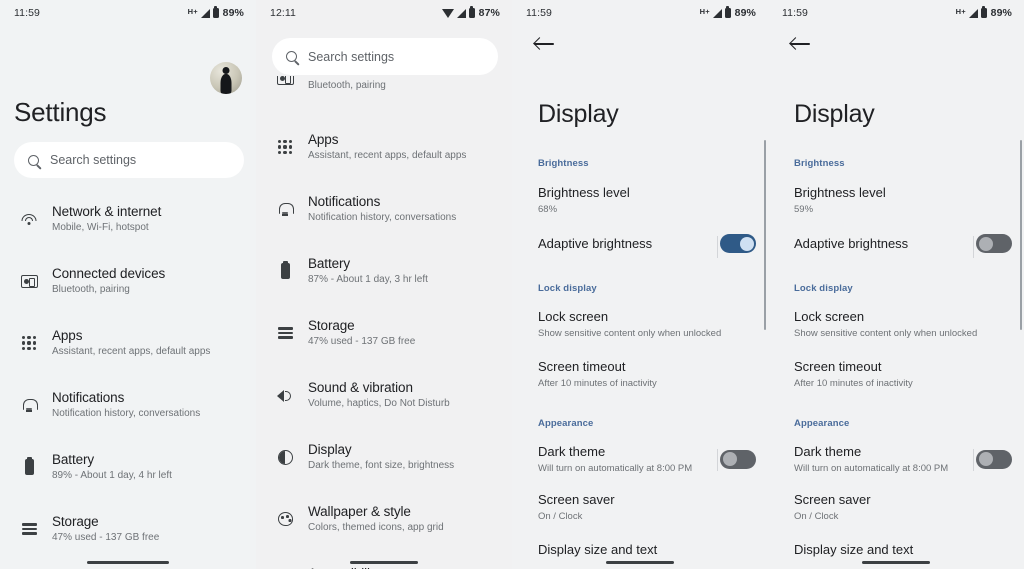  I want to click on lock-screen-title: Lock screen, so click(573, 316).